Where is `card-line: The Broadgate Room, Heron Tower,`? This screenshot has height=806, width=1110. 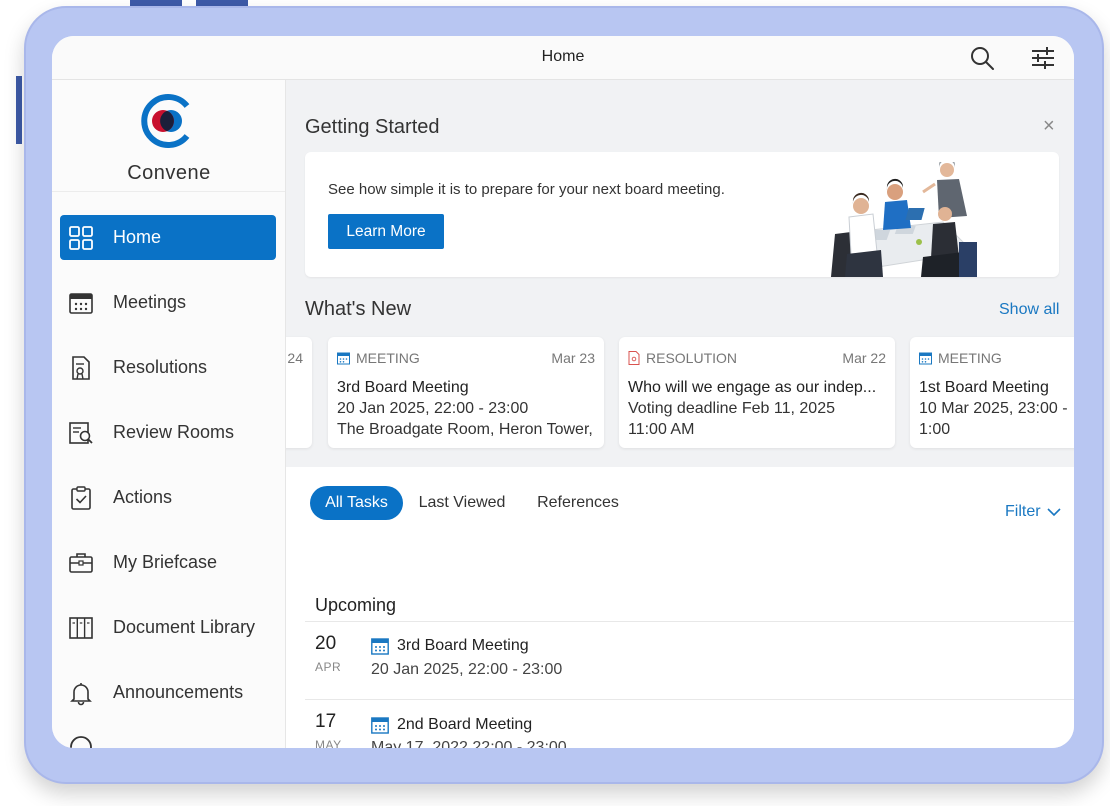
card-line: The Broadgate Room, Heron Tower, is located at coordinates (465, 429).